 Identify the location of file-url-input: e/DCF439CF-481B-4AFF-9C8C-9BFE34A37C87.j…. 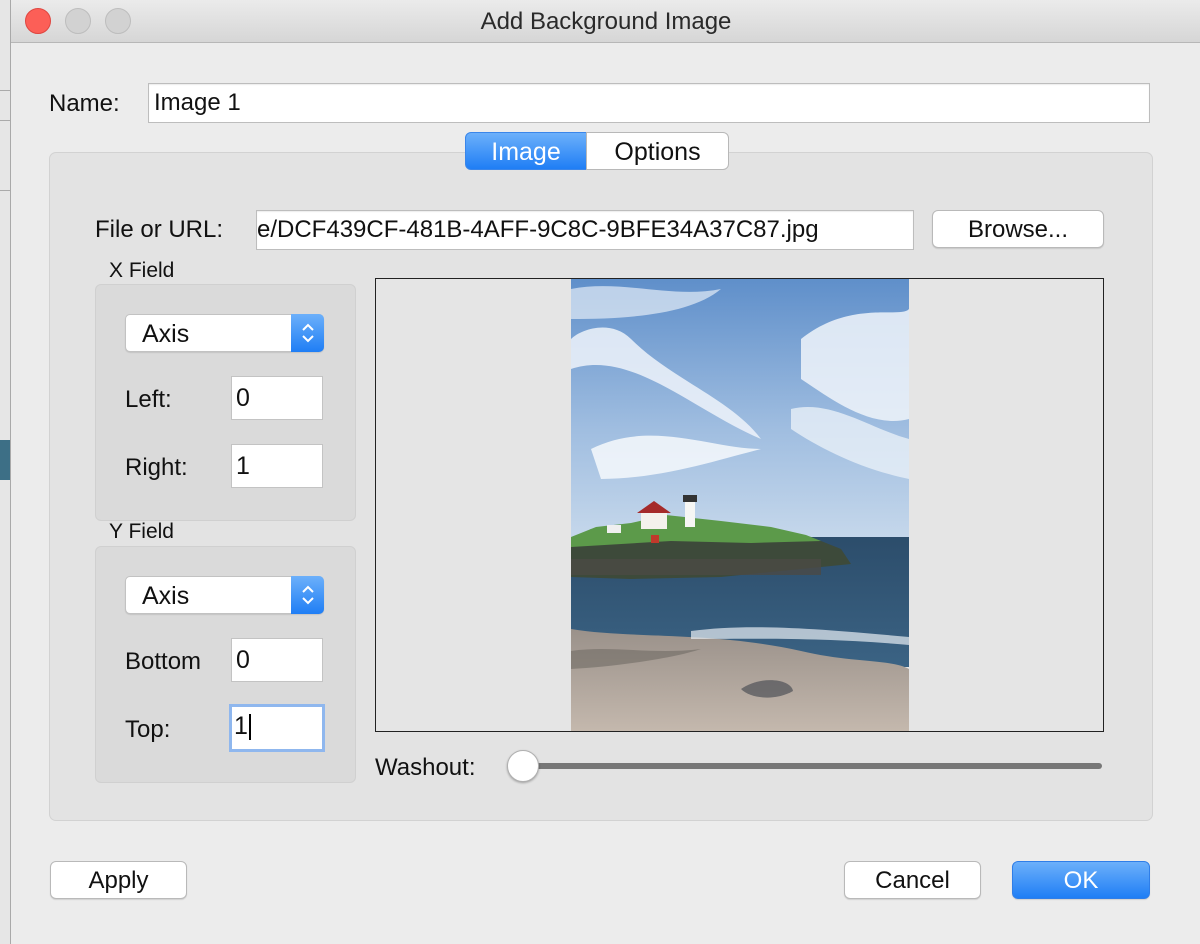
(585, 230).